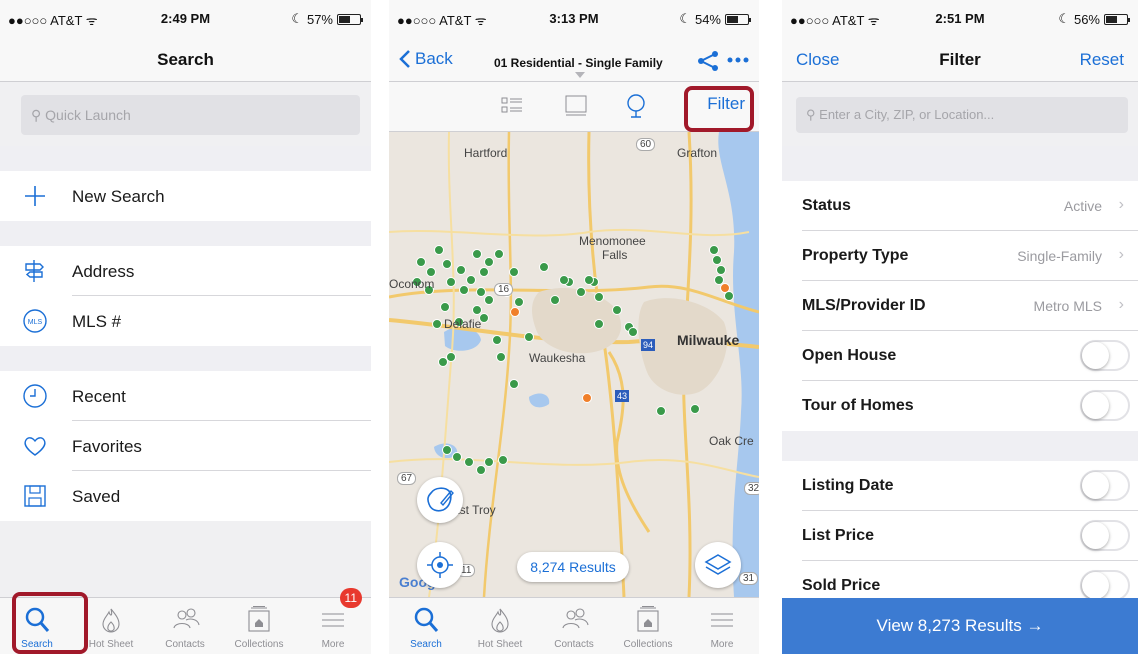  What do you see at coordinates (576, 106) in the screenshot?
I see `gallery-view-icon` at bounding box center [576, 106].